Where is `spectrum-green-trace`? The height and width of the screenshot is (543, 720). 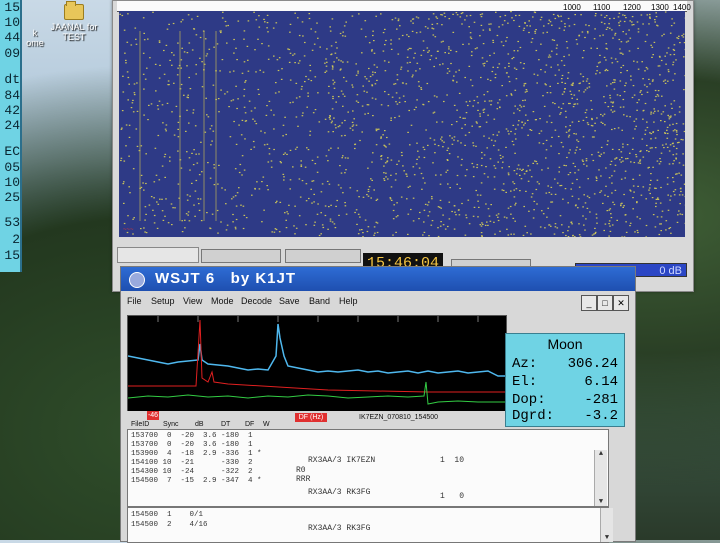
spectrum-green-trace is located at coordinates (317, 393).